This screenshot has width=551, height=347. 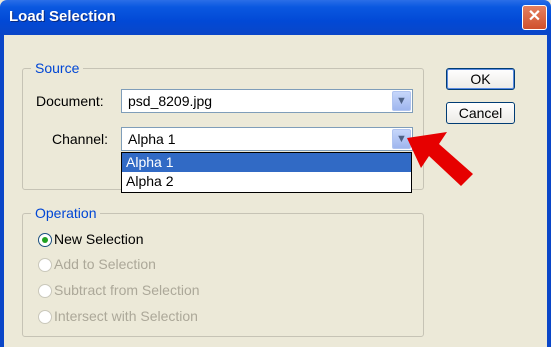 What do you see at coordinates (127, 290) in the screenshot?
I see `radio-label: Subtract from Selection` at bounding box center [127, 290].